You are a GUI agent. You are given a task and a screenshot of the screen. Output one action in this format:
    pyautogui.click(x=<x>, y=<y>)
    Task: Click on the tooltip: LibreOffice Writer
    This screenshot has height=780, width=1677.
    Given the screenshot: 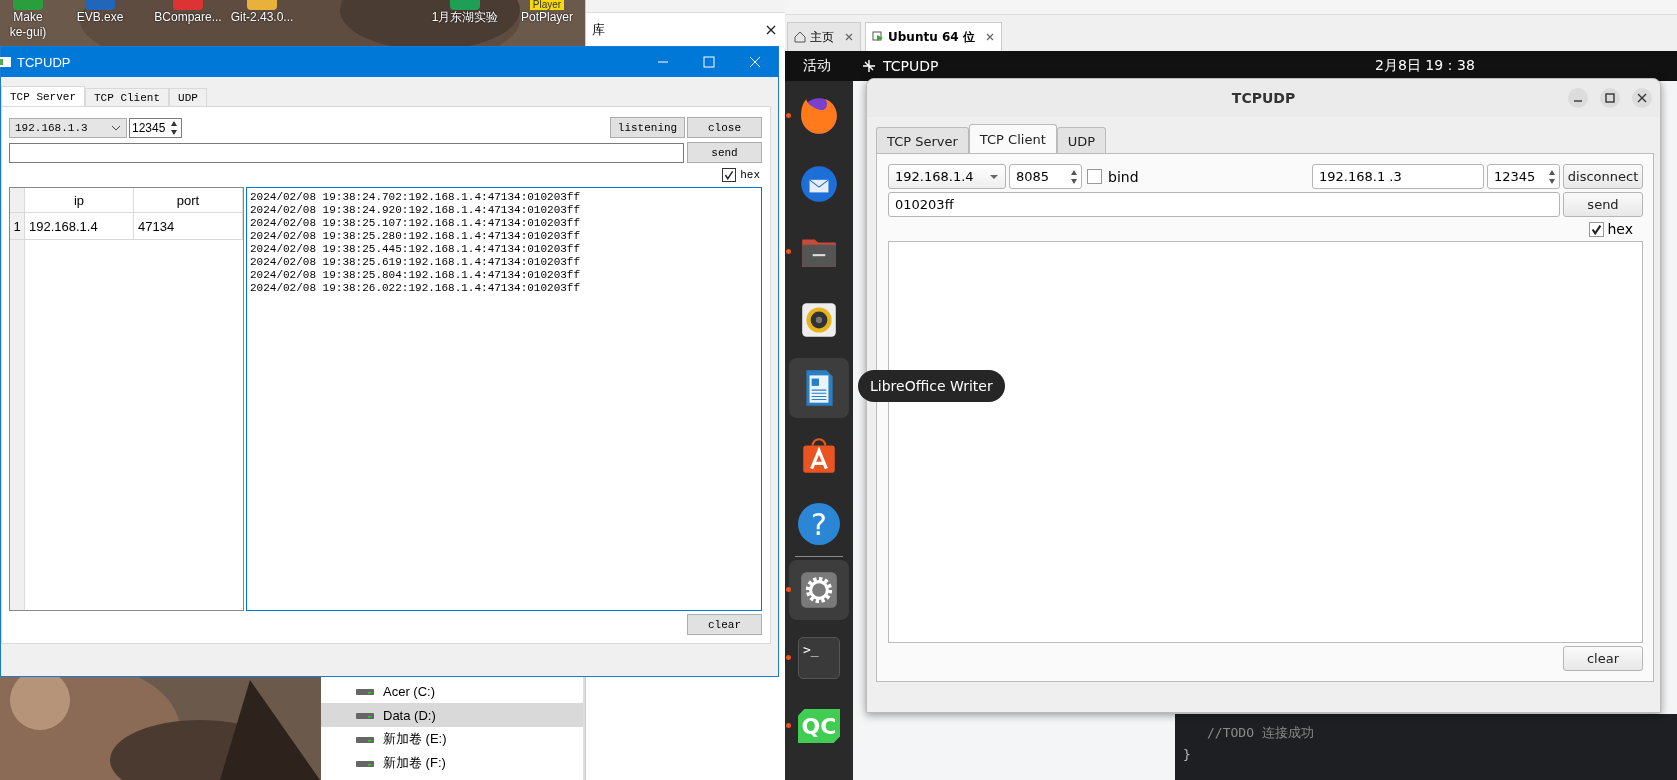 What is the action you would take?
    pyautogui.click(x=931, y=386)
    